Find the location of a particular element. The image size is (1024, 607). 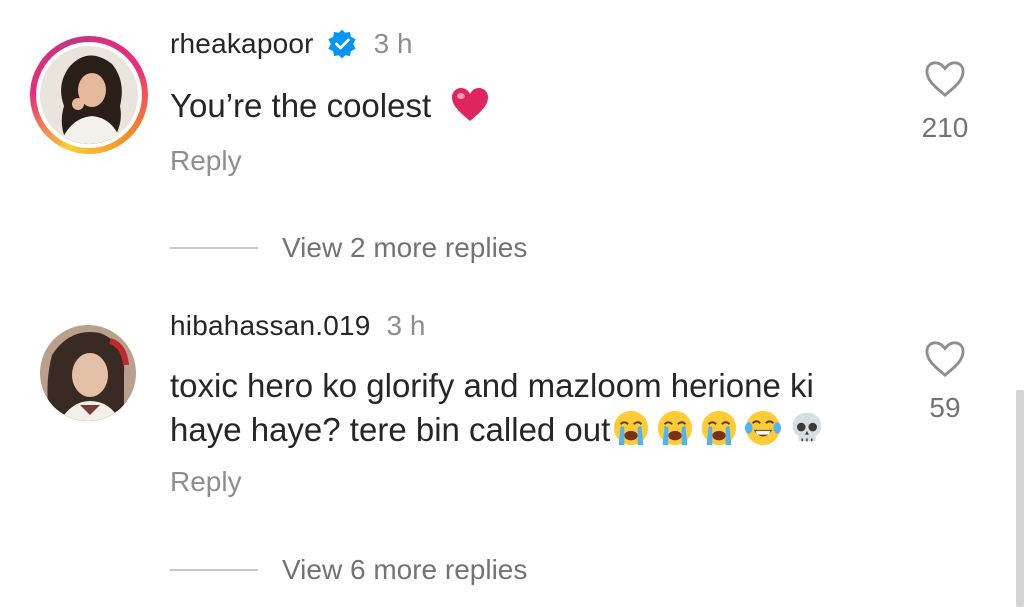

comment-text-line-2: haye haye? tere bin called out is located at coordinates (498, 430).